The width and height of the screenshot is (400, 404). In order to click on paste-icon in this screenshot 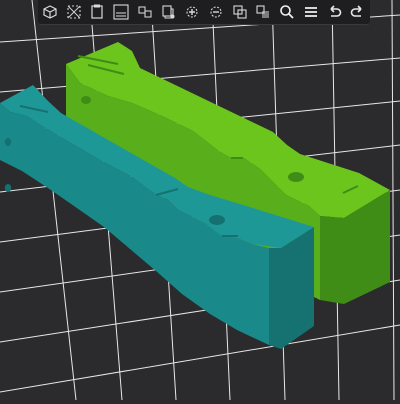, I will do `click(97, 12)`.